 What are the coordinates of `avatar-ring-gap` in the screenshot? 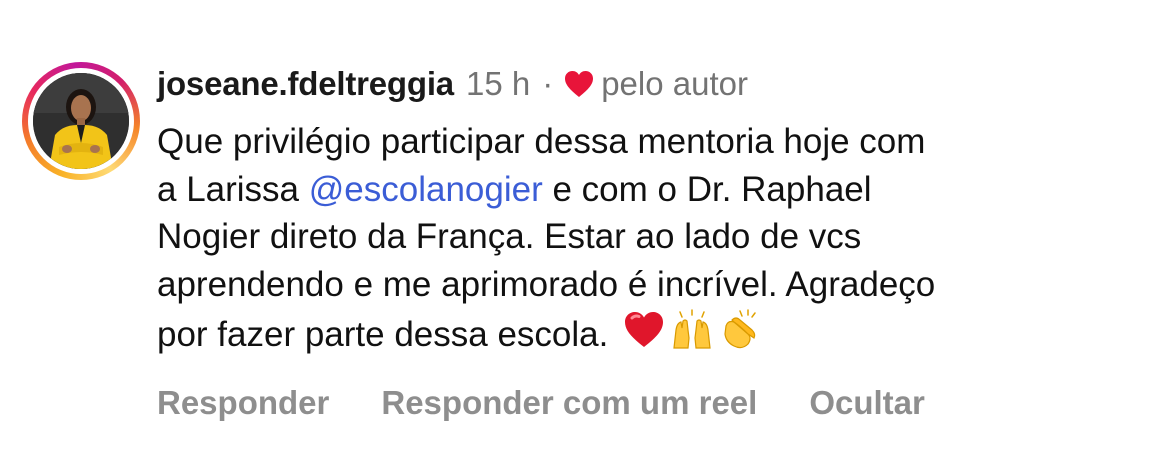 It's located at (81, 121).